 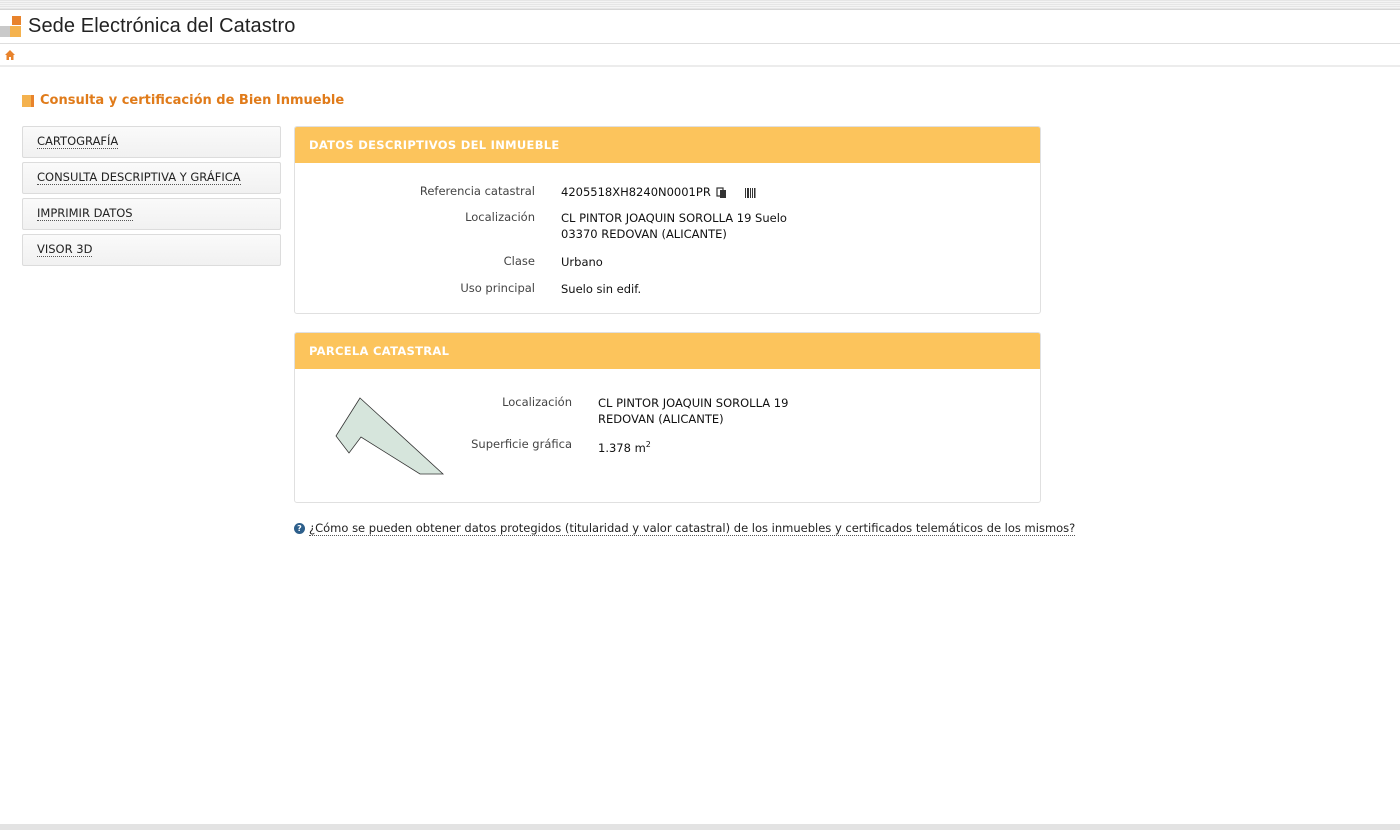 What do you see at coordinates (674, 218) in the screenshot?
I see `location-line-1: CL PINTOR JOAQUIN SOROLLA 19 Suelo` at bounding box center [674, 218].